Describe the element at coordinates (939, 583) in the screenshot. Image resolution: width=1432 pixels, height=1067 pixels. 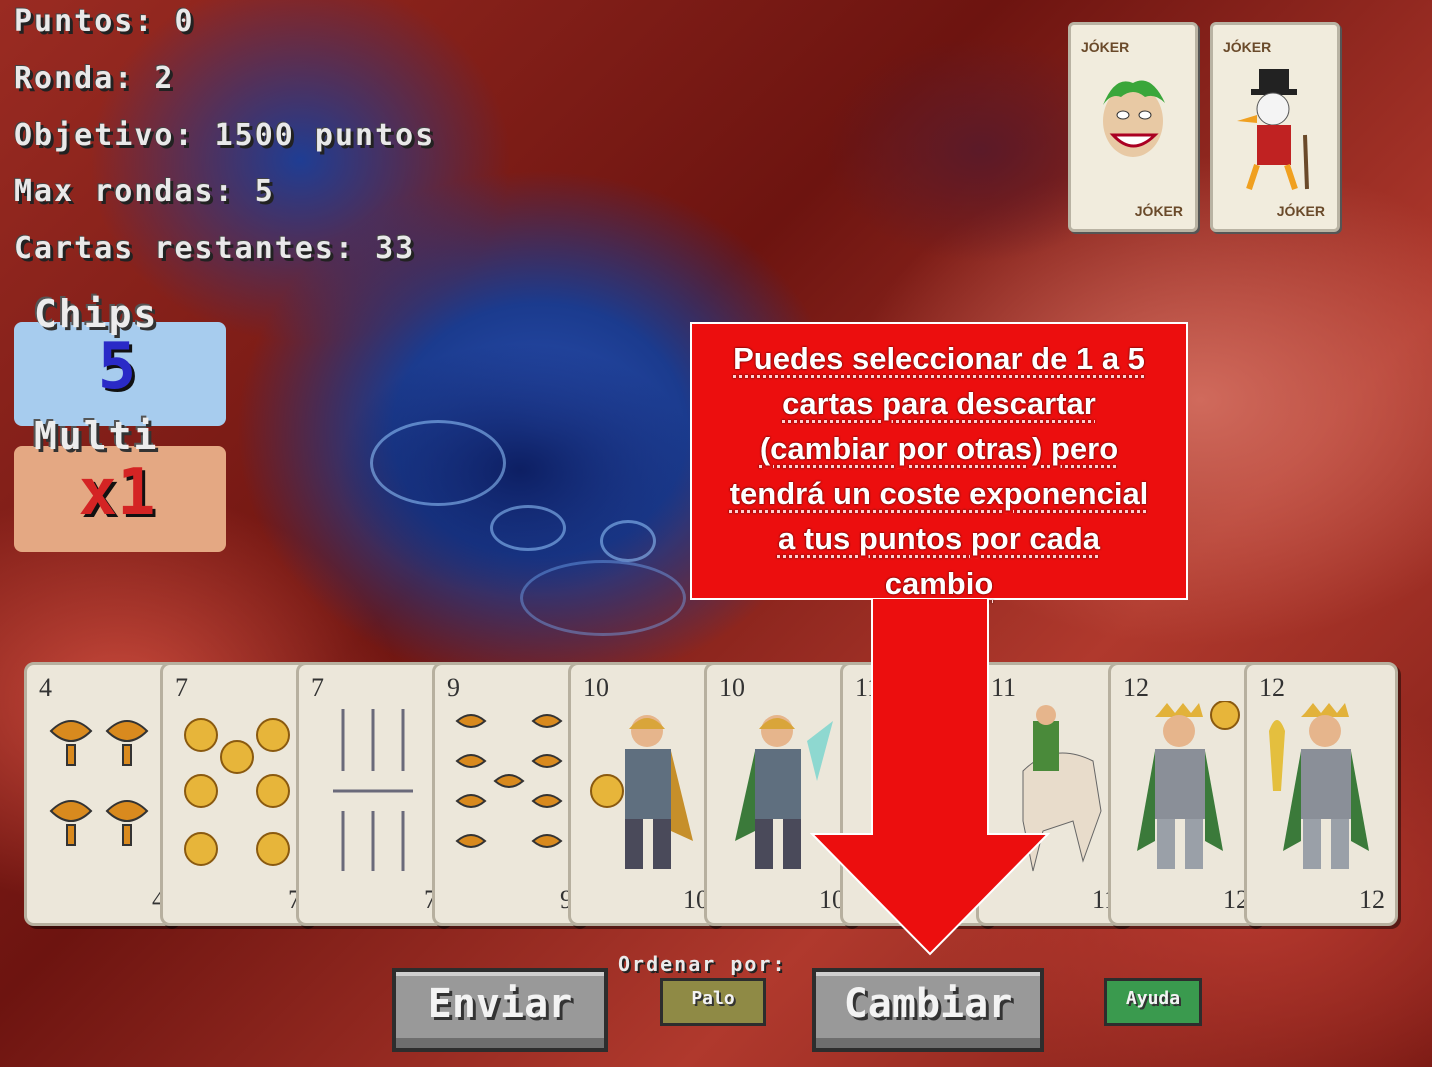
I see `tooltip-line: cambio` at that location.